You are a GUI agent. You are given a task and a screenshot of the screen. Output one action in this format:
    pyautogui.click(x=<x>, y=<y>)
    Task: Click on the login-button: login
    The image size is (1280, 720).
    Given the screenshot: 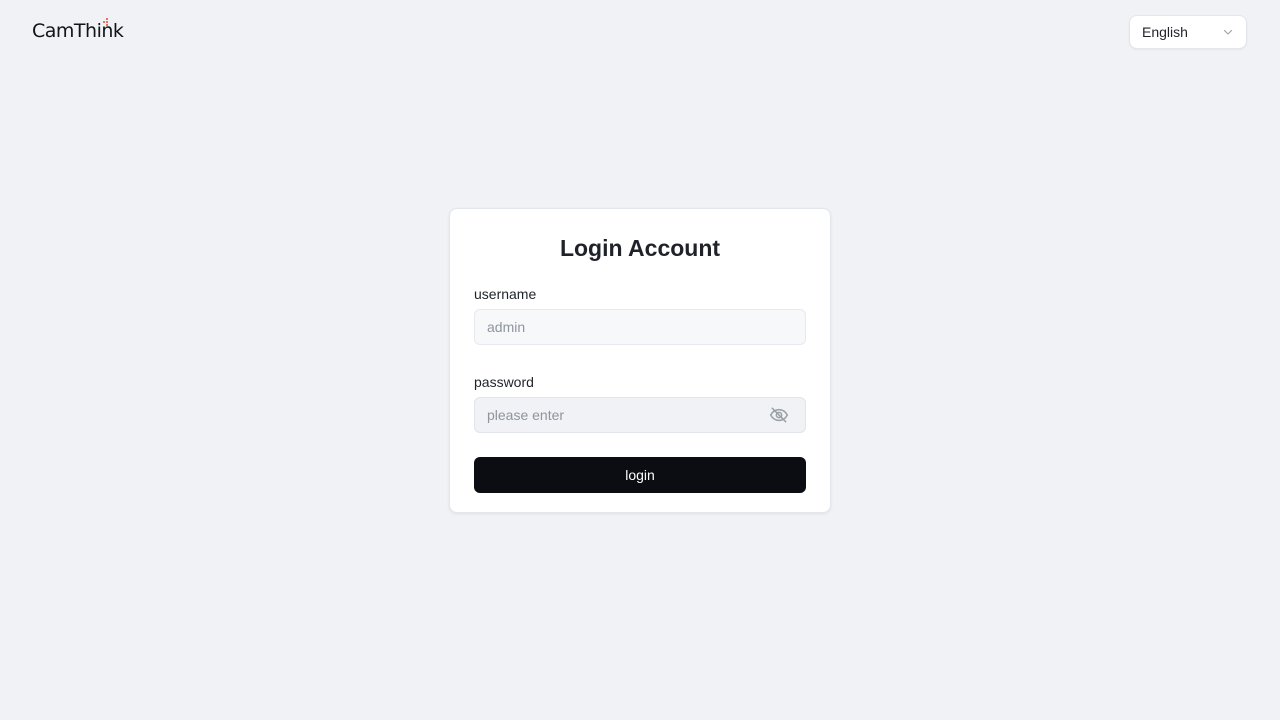 What is the action you would take?
    pyautogui.click(x=640, y=475)
    